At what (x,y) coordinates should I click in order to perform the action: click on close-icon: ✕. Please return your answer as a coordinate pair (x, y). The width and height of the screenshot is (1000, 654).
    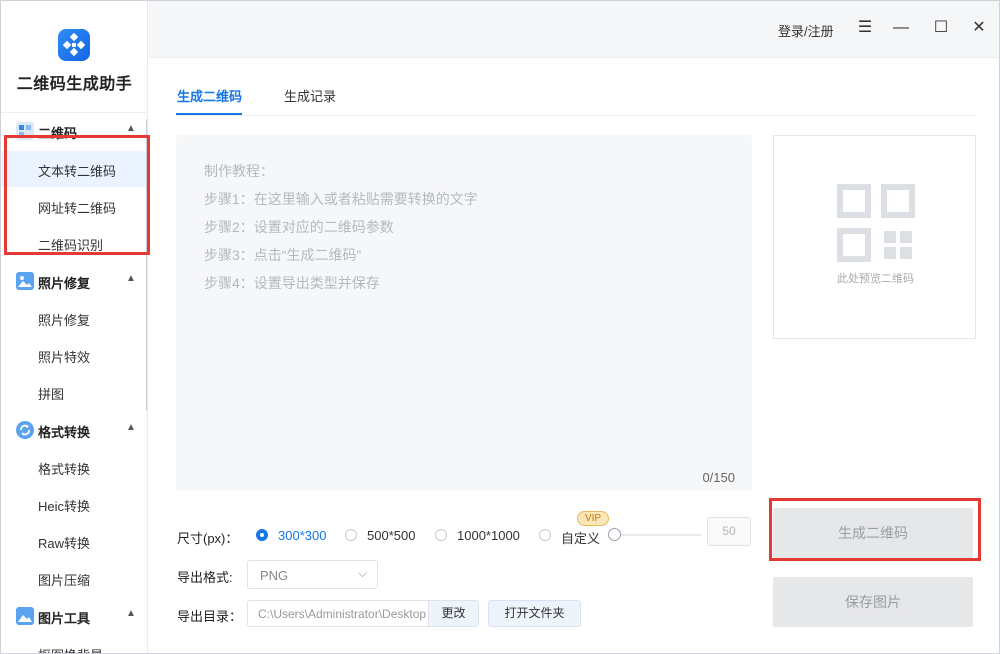
    Looking at the image, I should click on (979, 28).